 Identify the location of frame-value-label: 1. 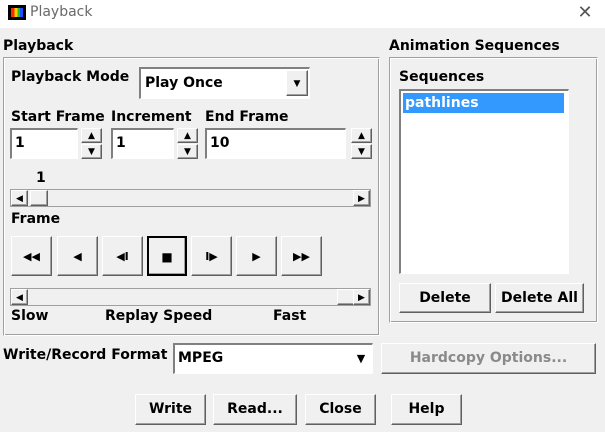
(41, 178).